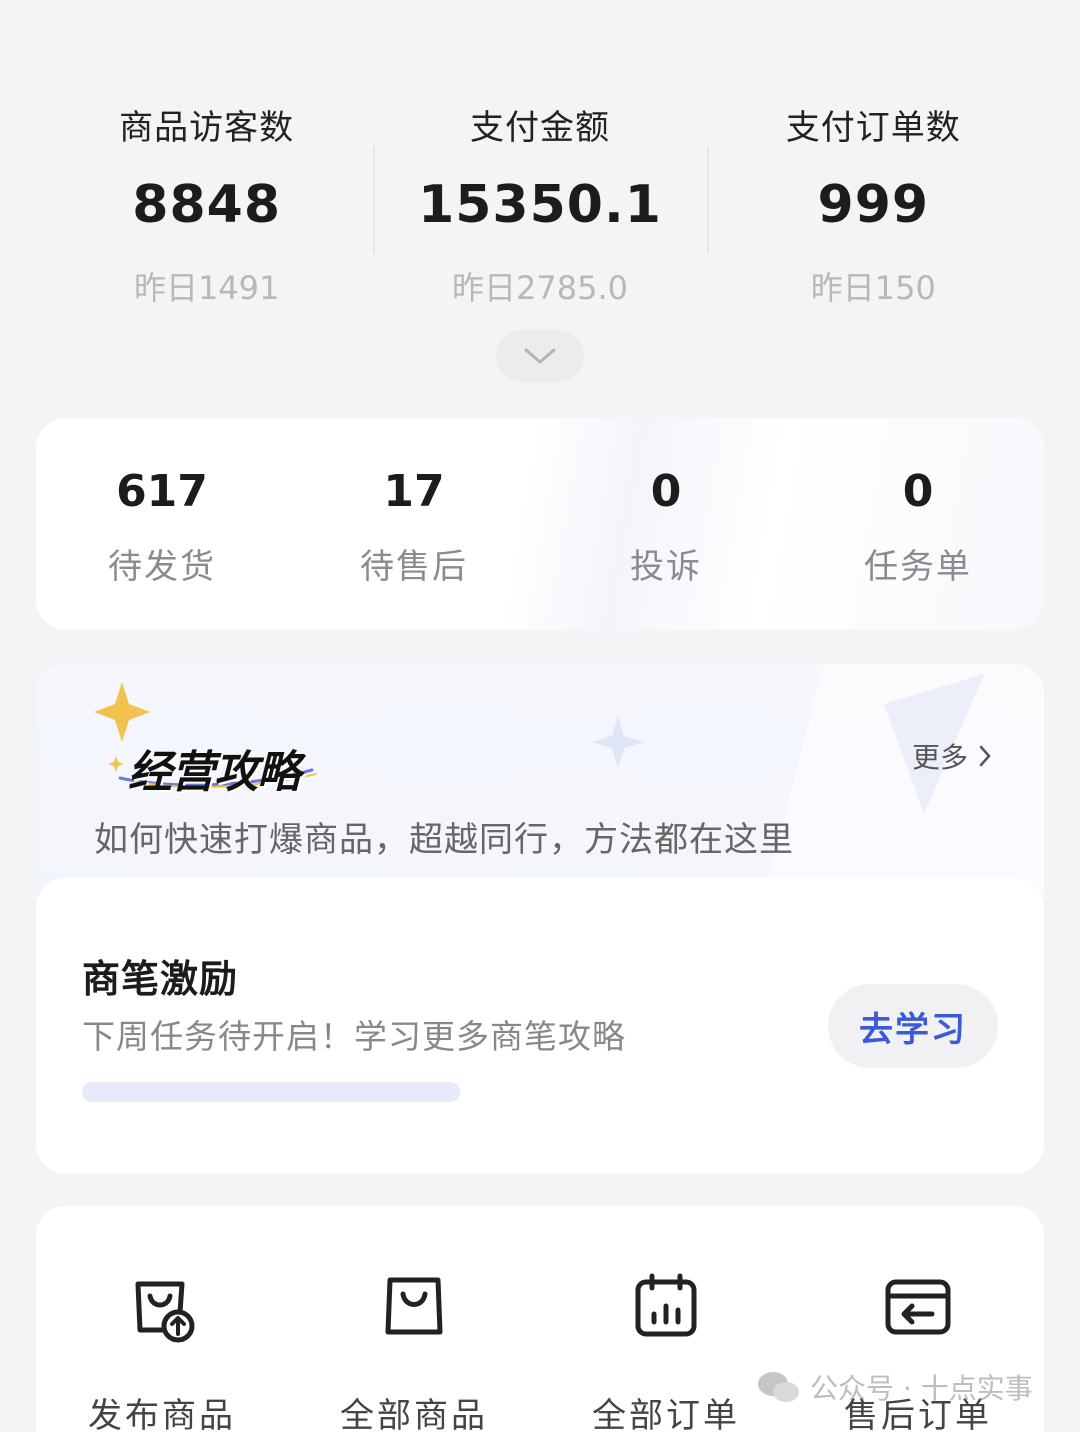  Describe the element at coordinates (540, 288) in the screenshot. I see `stat-yesterday: 昨日2785.0` at that location.